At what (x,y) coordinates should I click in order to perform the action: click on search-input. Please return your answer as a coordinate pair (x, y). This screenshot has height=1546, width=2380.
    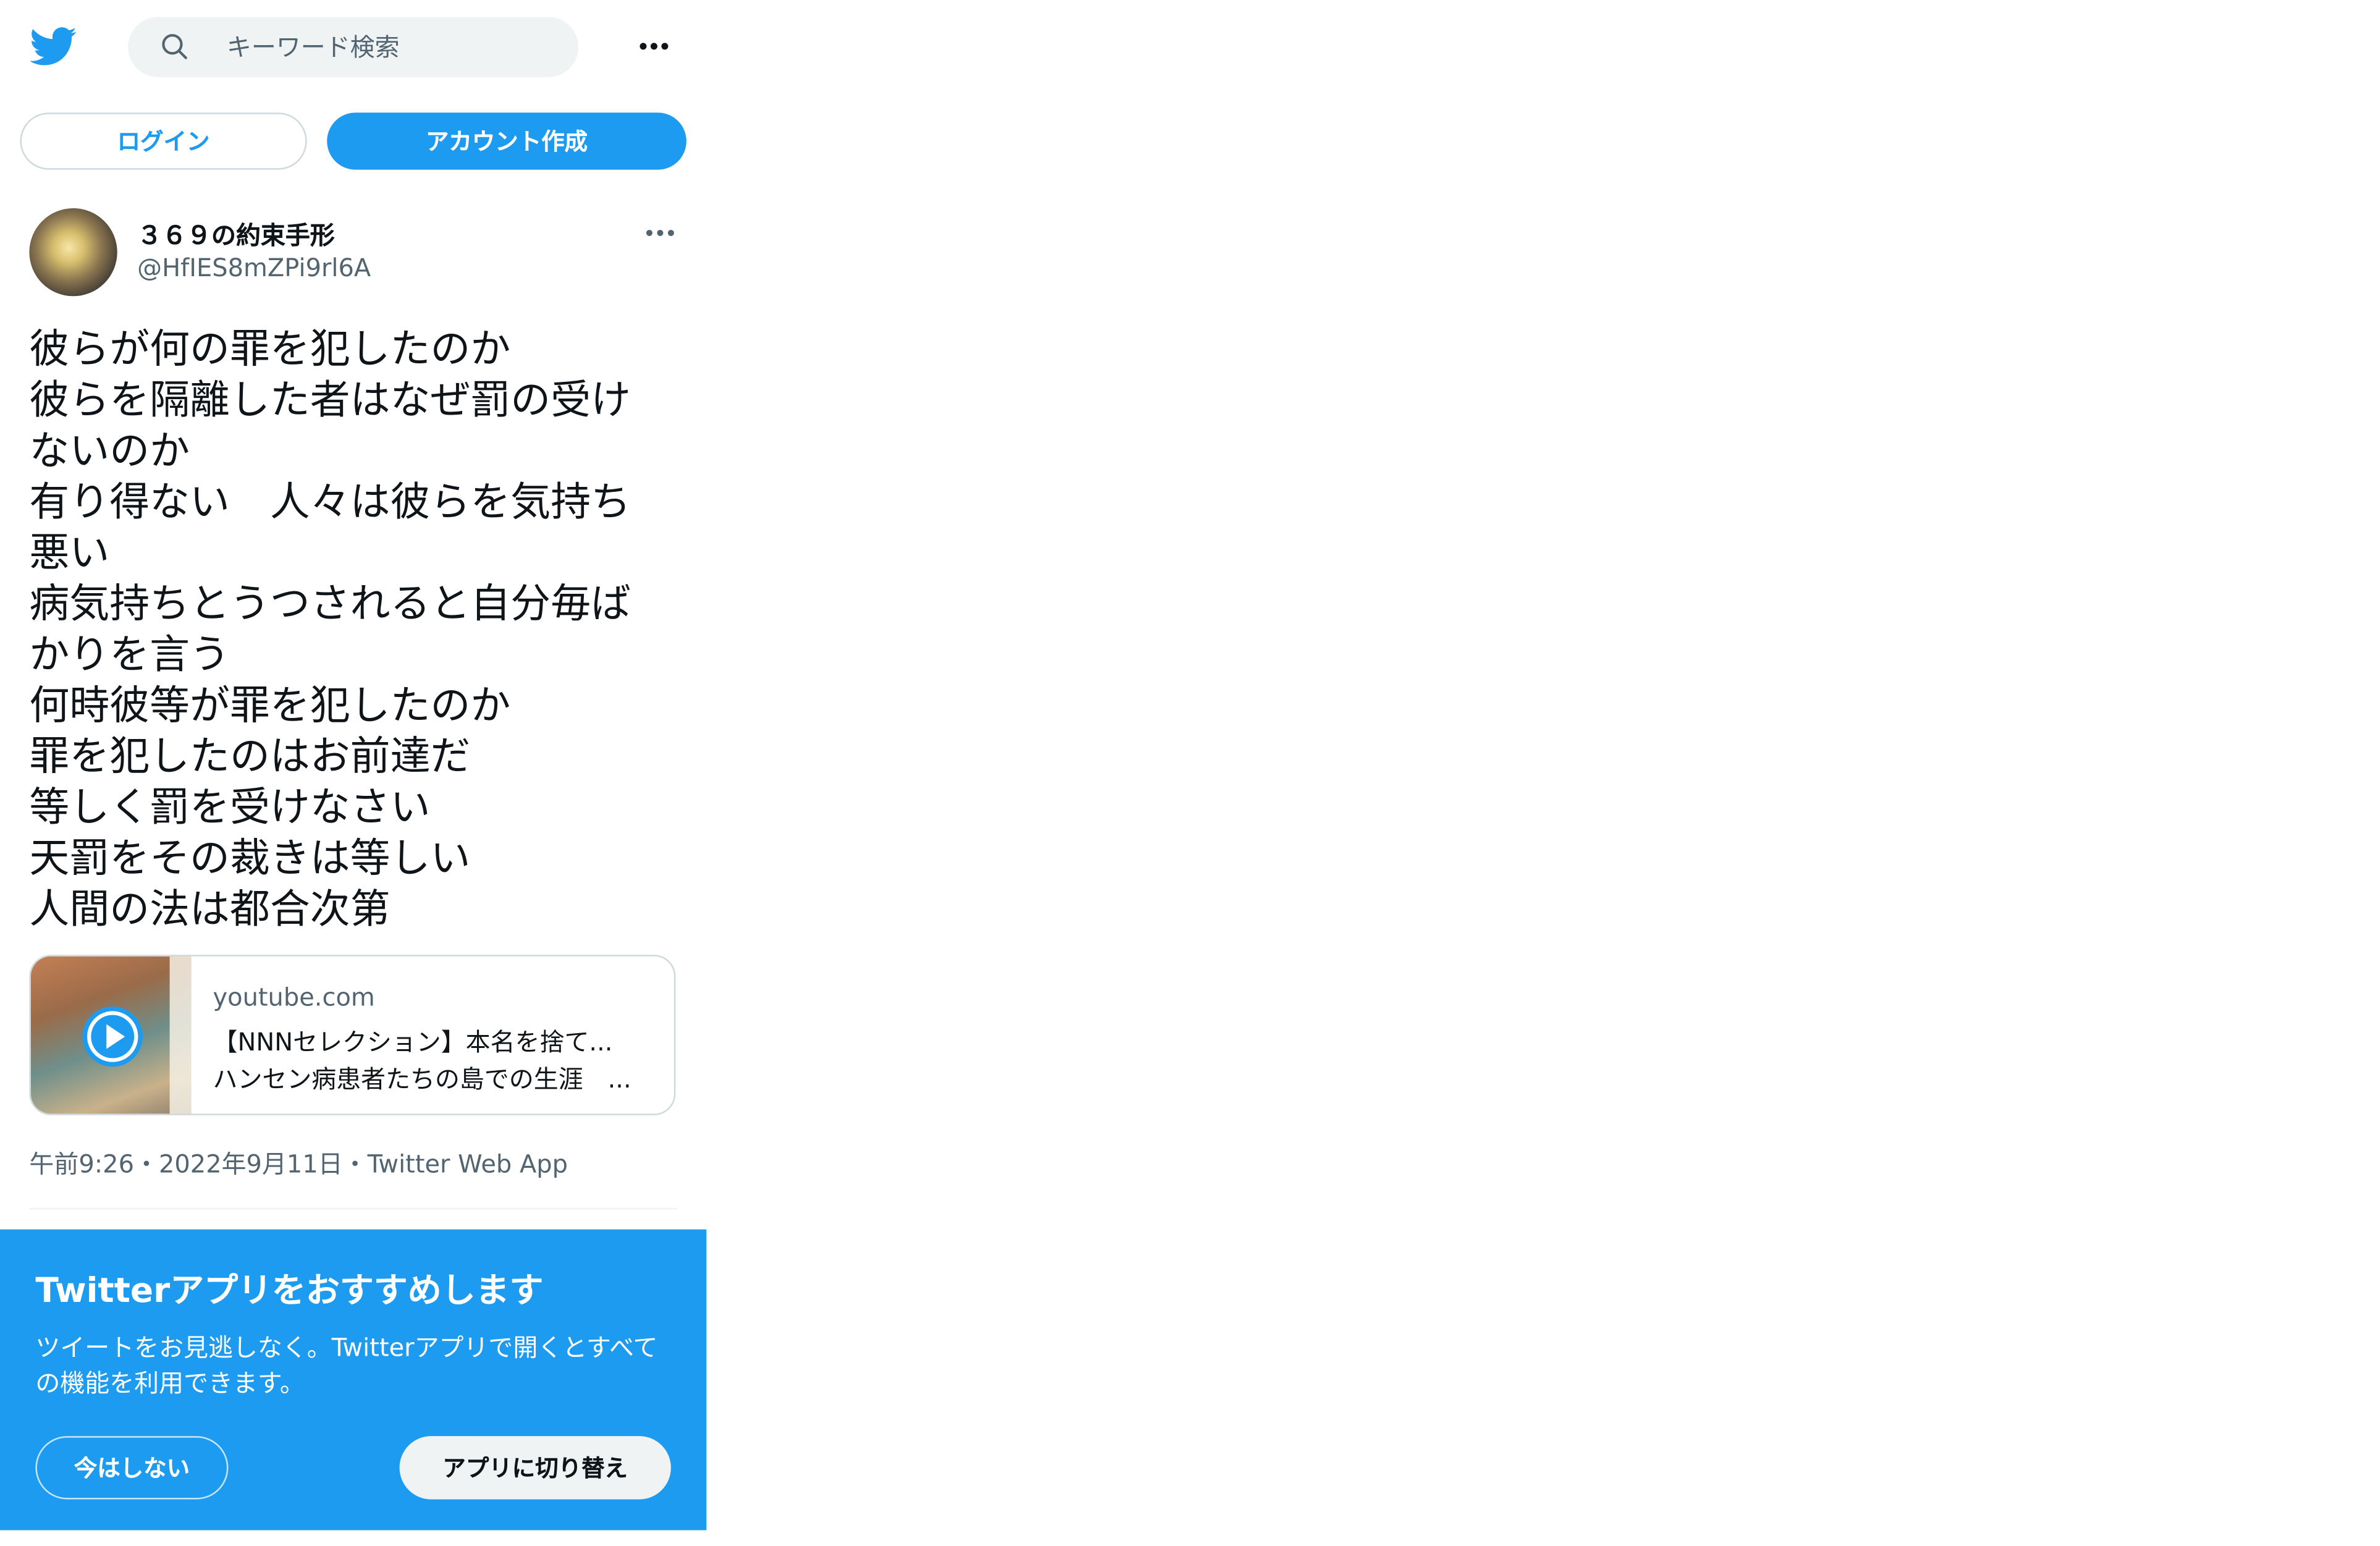
    Looking at the image, I should click on (388, 47).